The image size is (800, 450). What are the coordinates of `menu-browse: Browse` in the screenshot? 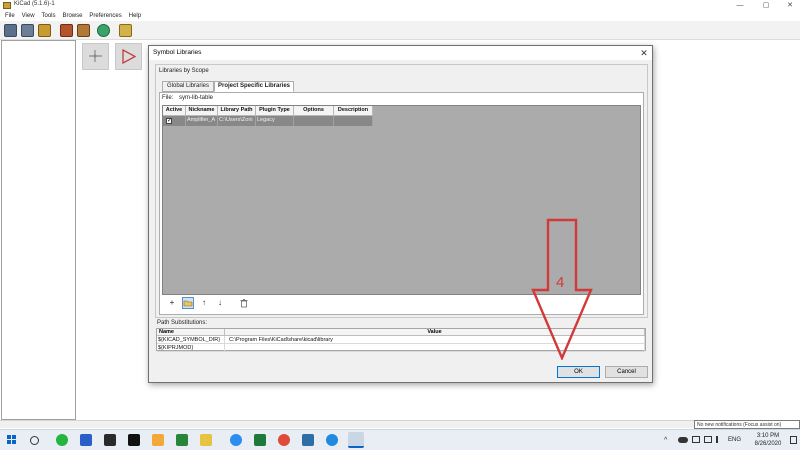 It's located at (72, 16).